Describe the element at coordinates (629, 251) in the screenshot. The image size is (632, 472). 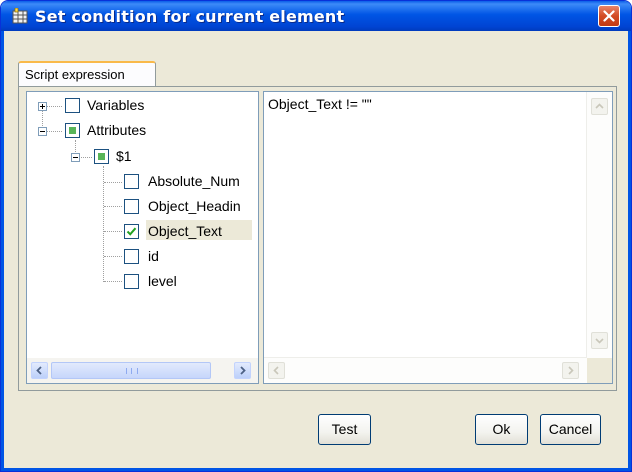
I see `window-frame-right` at that location.